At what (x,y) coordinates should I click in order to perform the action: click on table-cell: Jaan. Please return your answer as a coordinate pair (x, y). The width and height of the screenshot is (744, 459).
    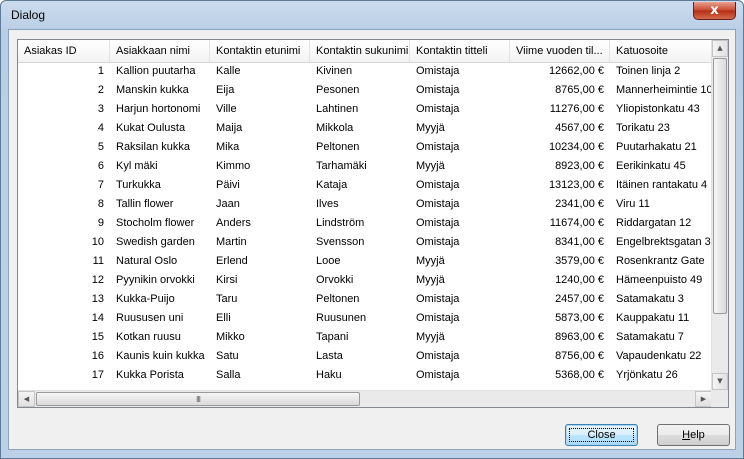
    Looking at the image, I should click on (228, 204).